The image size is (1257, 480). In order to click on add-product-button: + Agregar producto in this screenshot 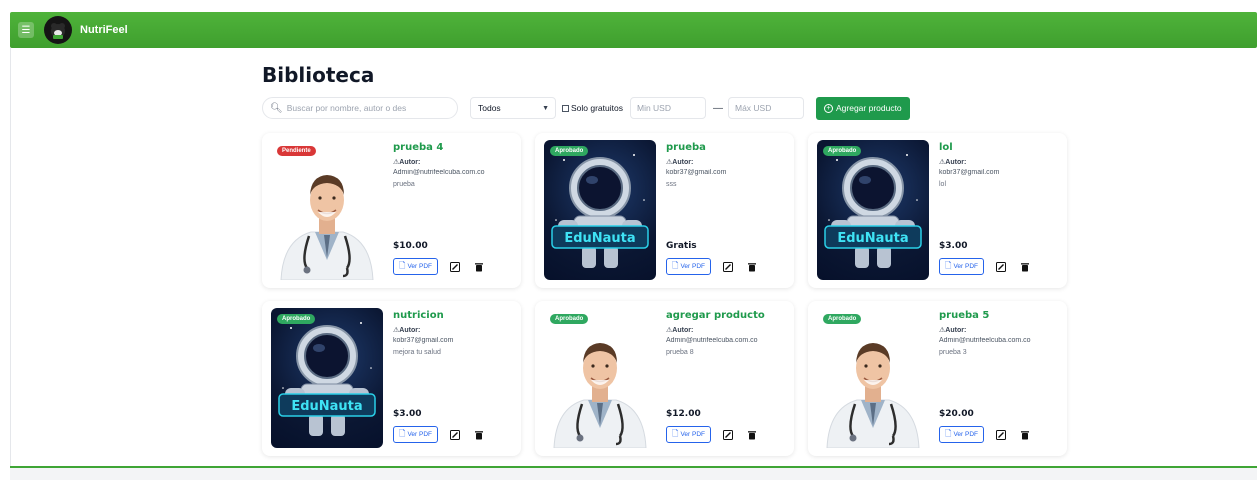, I will do `click(862, 108)`.